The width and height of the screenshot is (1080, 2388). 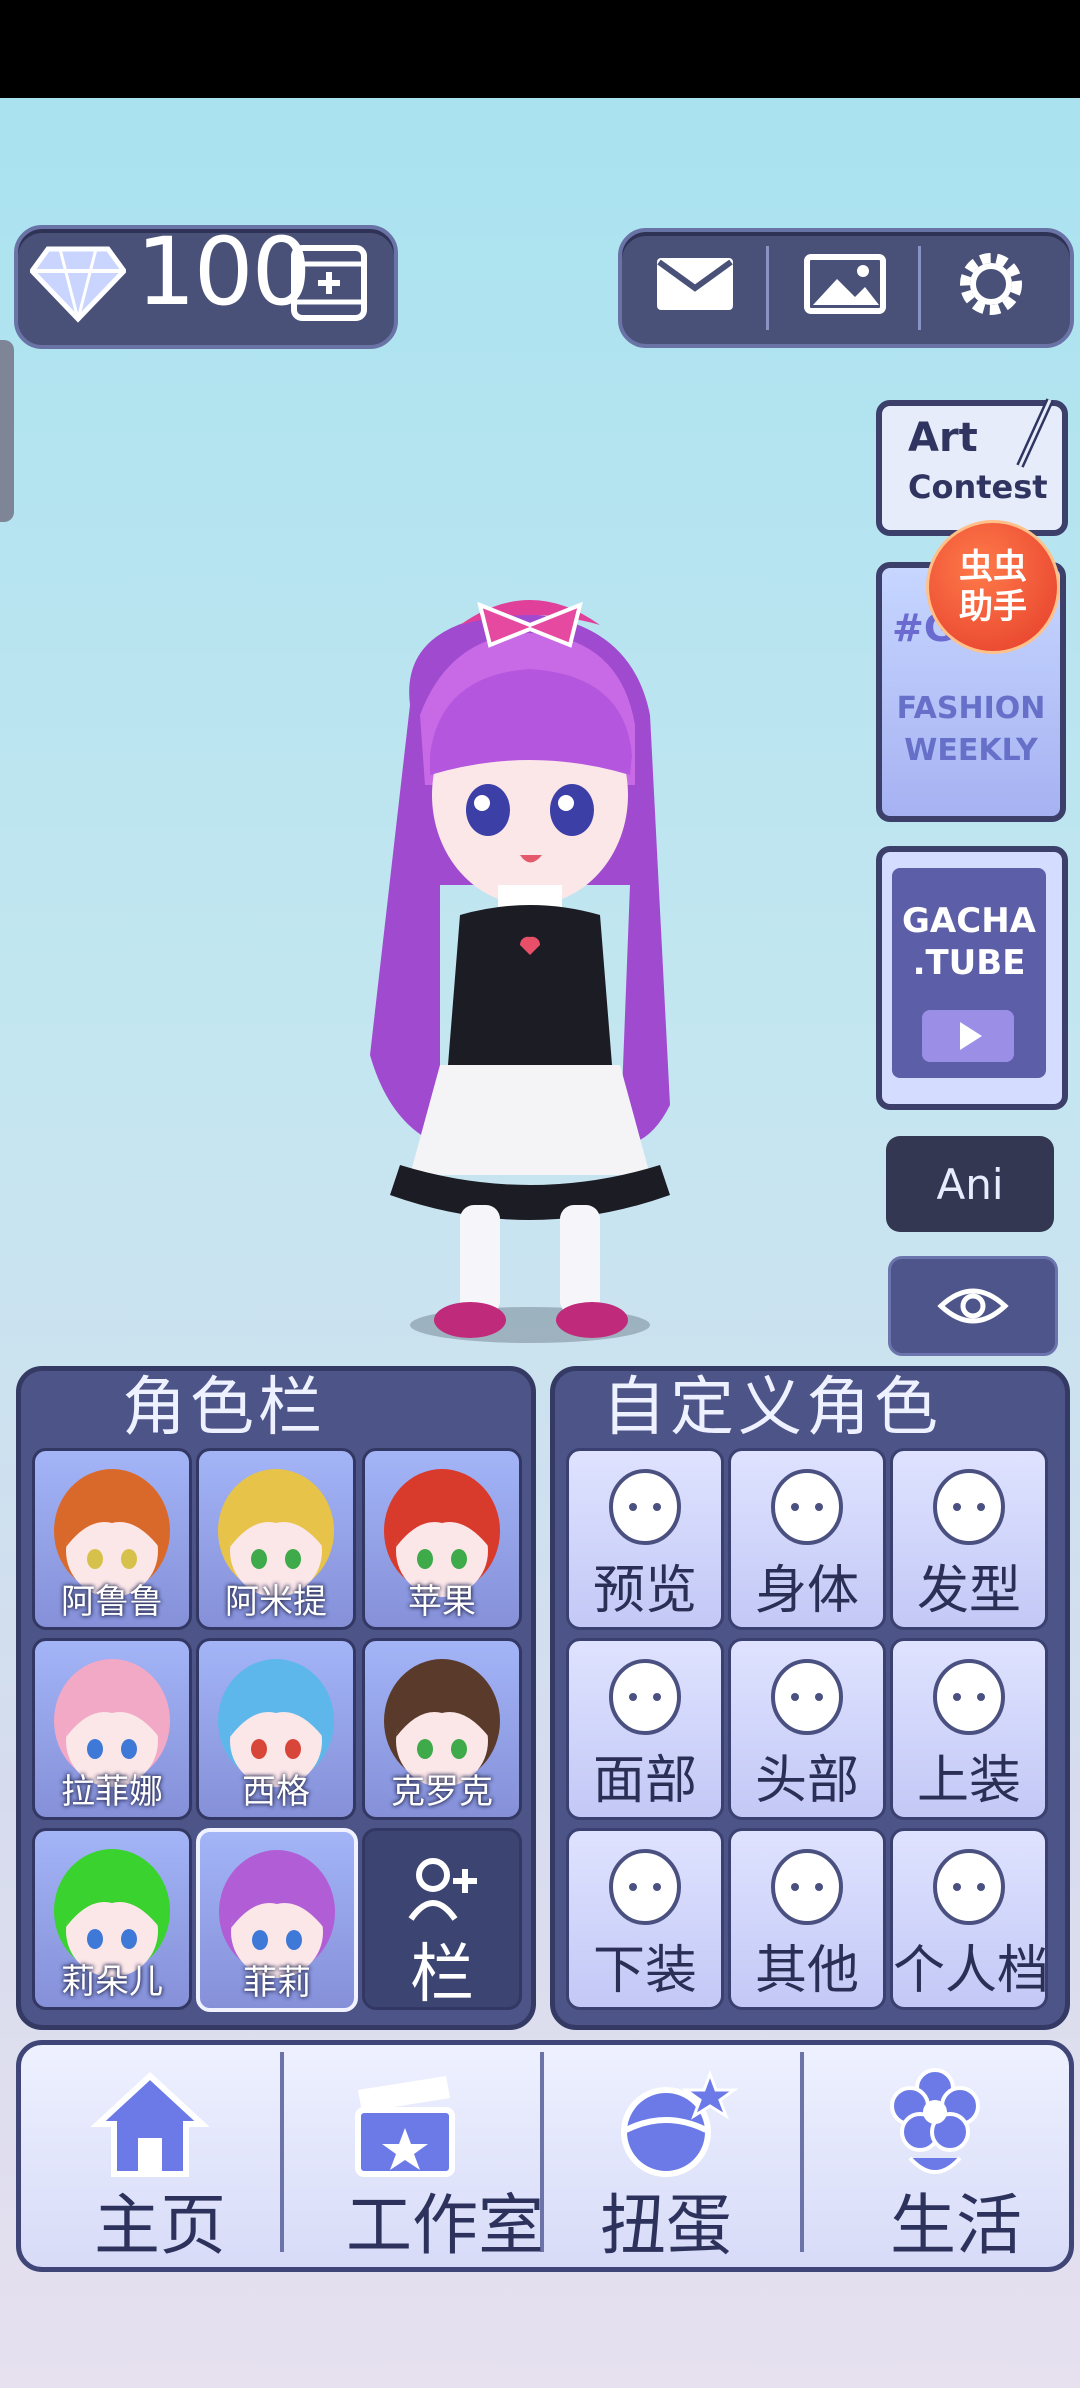 I want to click on settings-button, so click(x=991, y=284).